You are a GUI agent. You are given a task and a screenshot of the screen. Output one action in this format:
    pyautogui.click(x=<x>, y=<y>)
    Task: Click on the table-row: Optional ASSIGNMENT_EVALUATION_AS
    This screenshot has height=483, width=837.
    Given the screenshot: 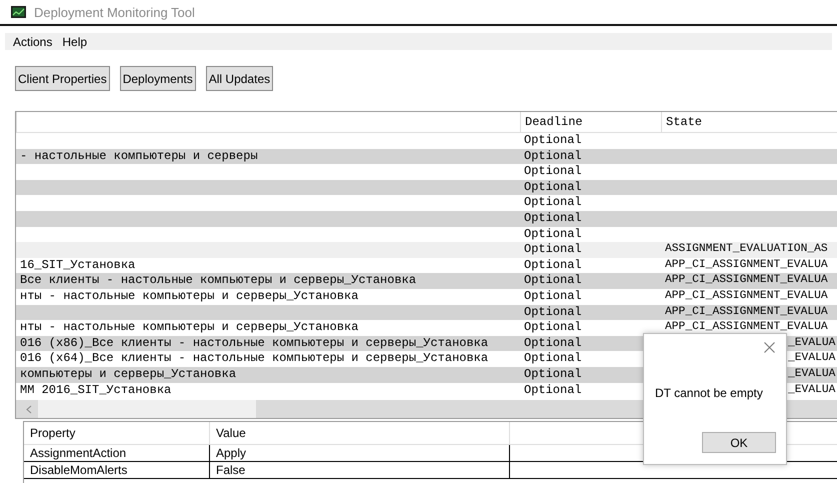 What is the action you would take?
    pyautogui.click(x=426, y=250)
    